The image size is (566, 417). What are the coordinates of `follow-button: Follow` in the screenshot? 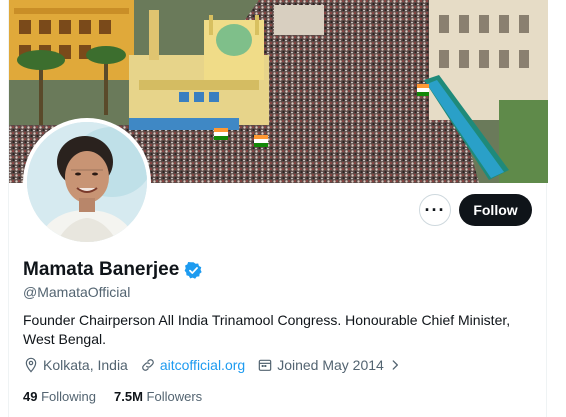 It's located at (495, 210).